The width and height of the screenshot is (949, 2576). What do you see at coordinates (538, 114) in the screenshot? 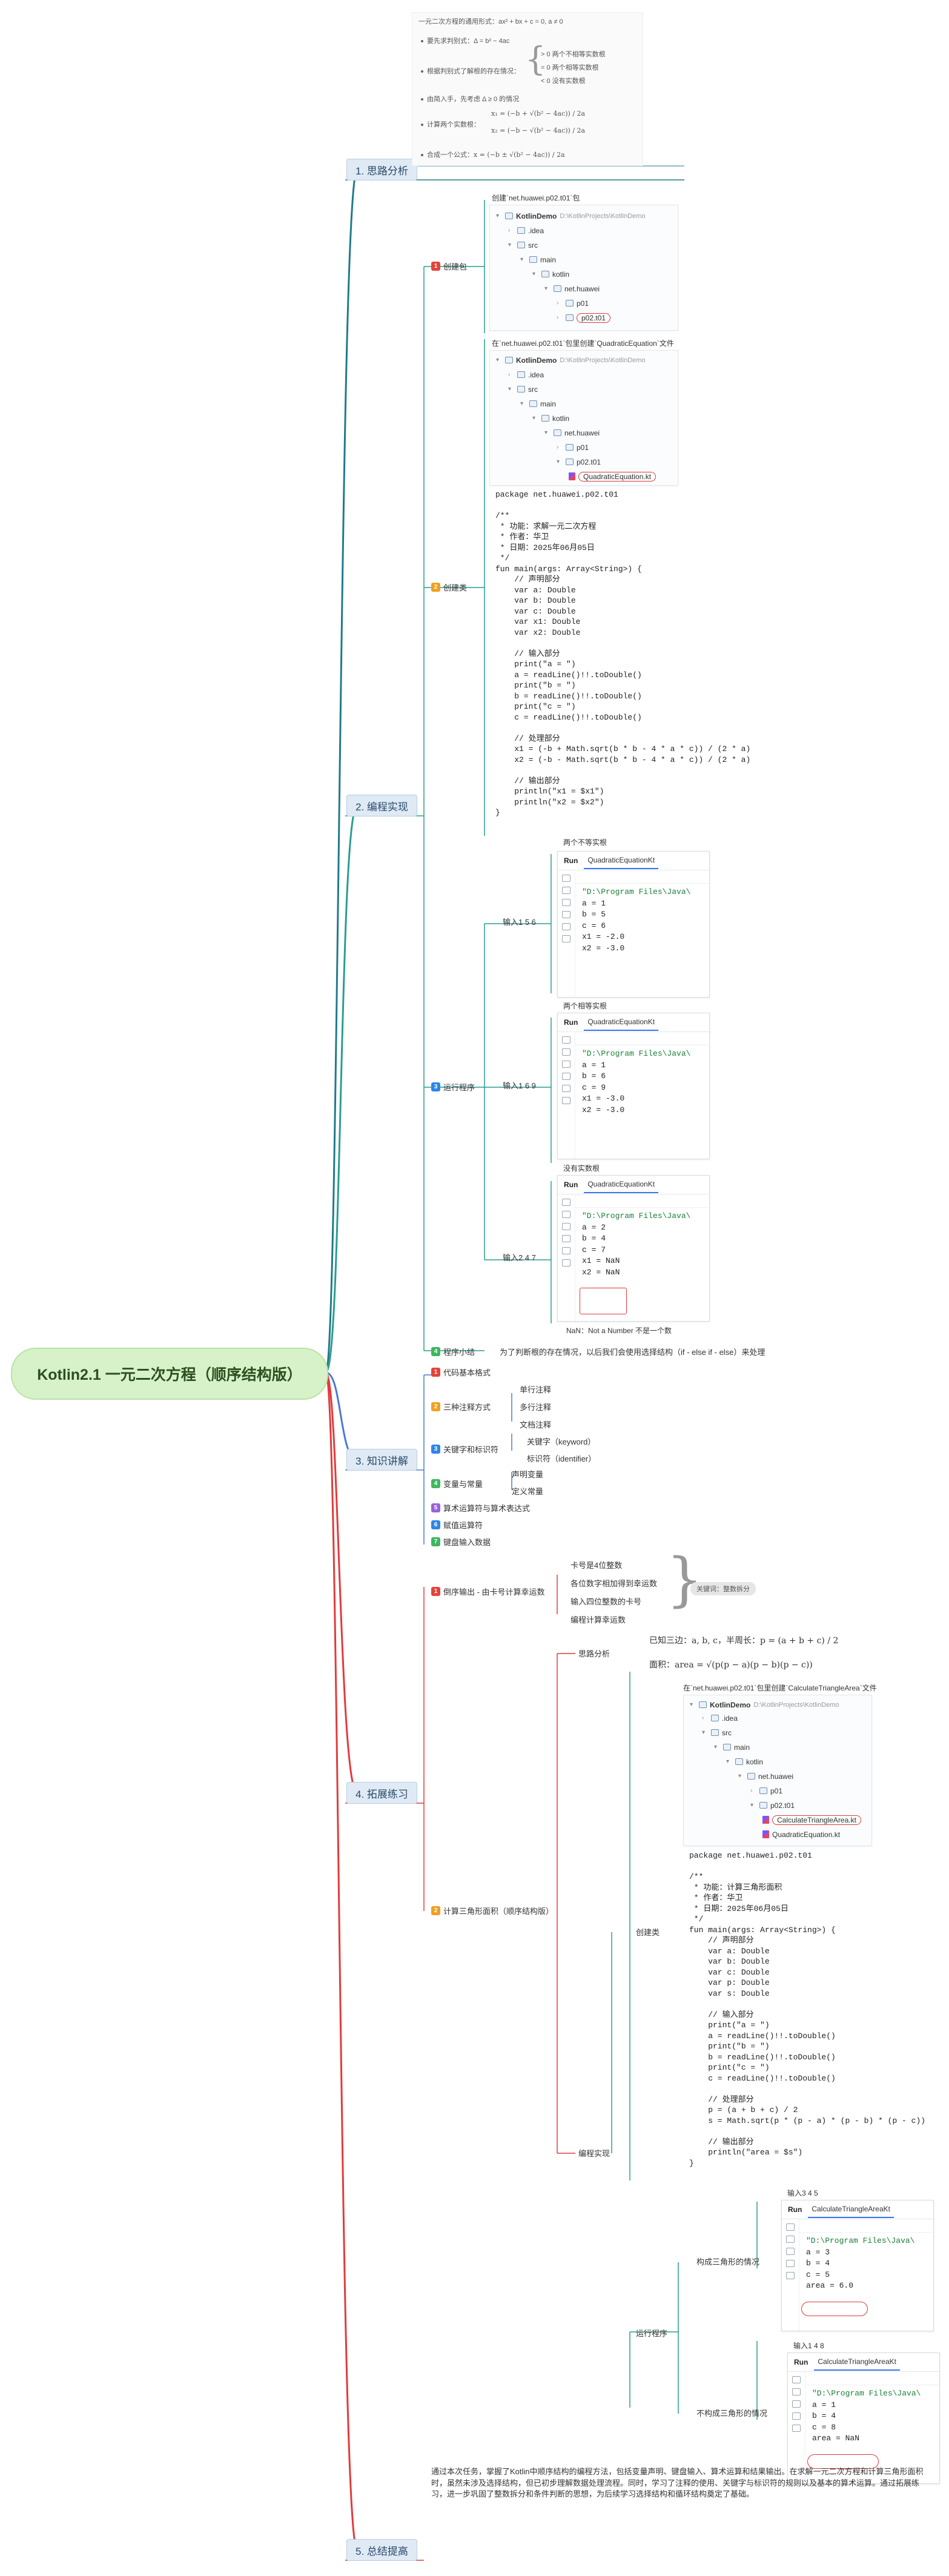
I see `root-x1-formula: x₁ = (−b + √(b² − 4ac)) / 2a` at bounding box center [538, 114].